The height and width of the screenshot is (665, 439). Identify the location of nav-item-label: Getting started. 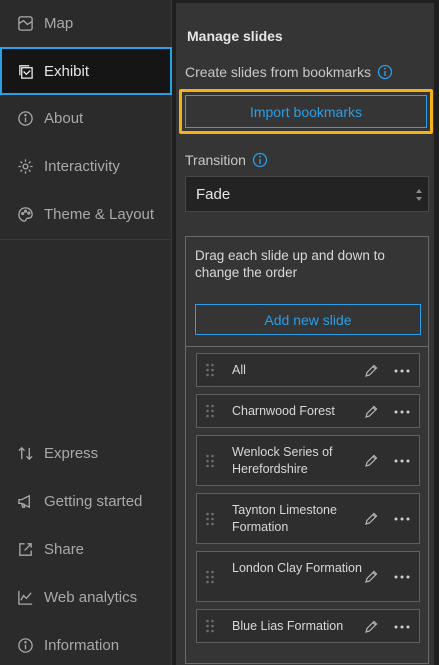
(93, 501).